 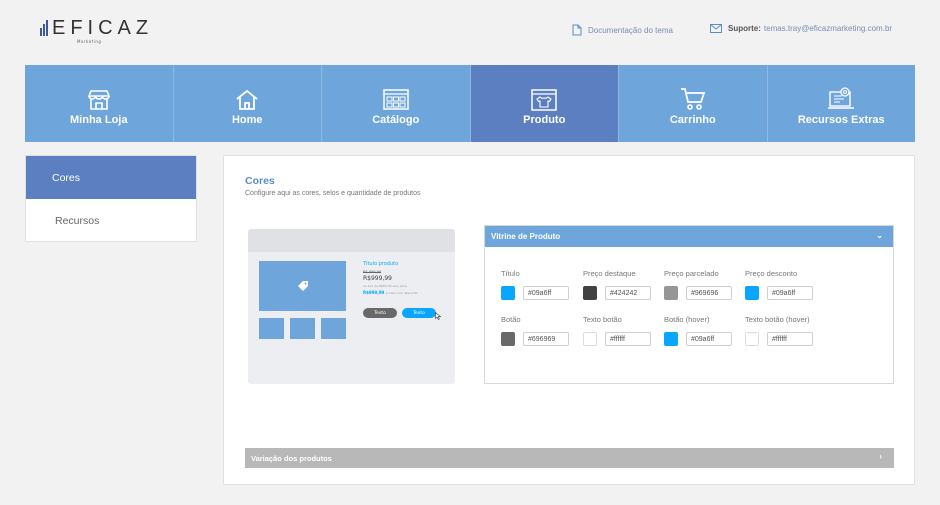 I want to click on cart-icon, so click(x=692, y=99).